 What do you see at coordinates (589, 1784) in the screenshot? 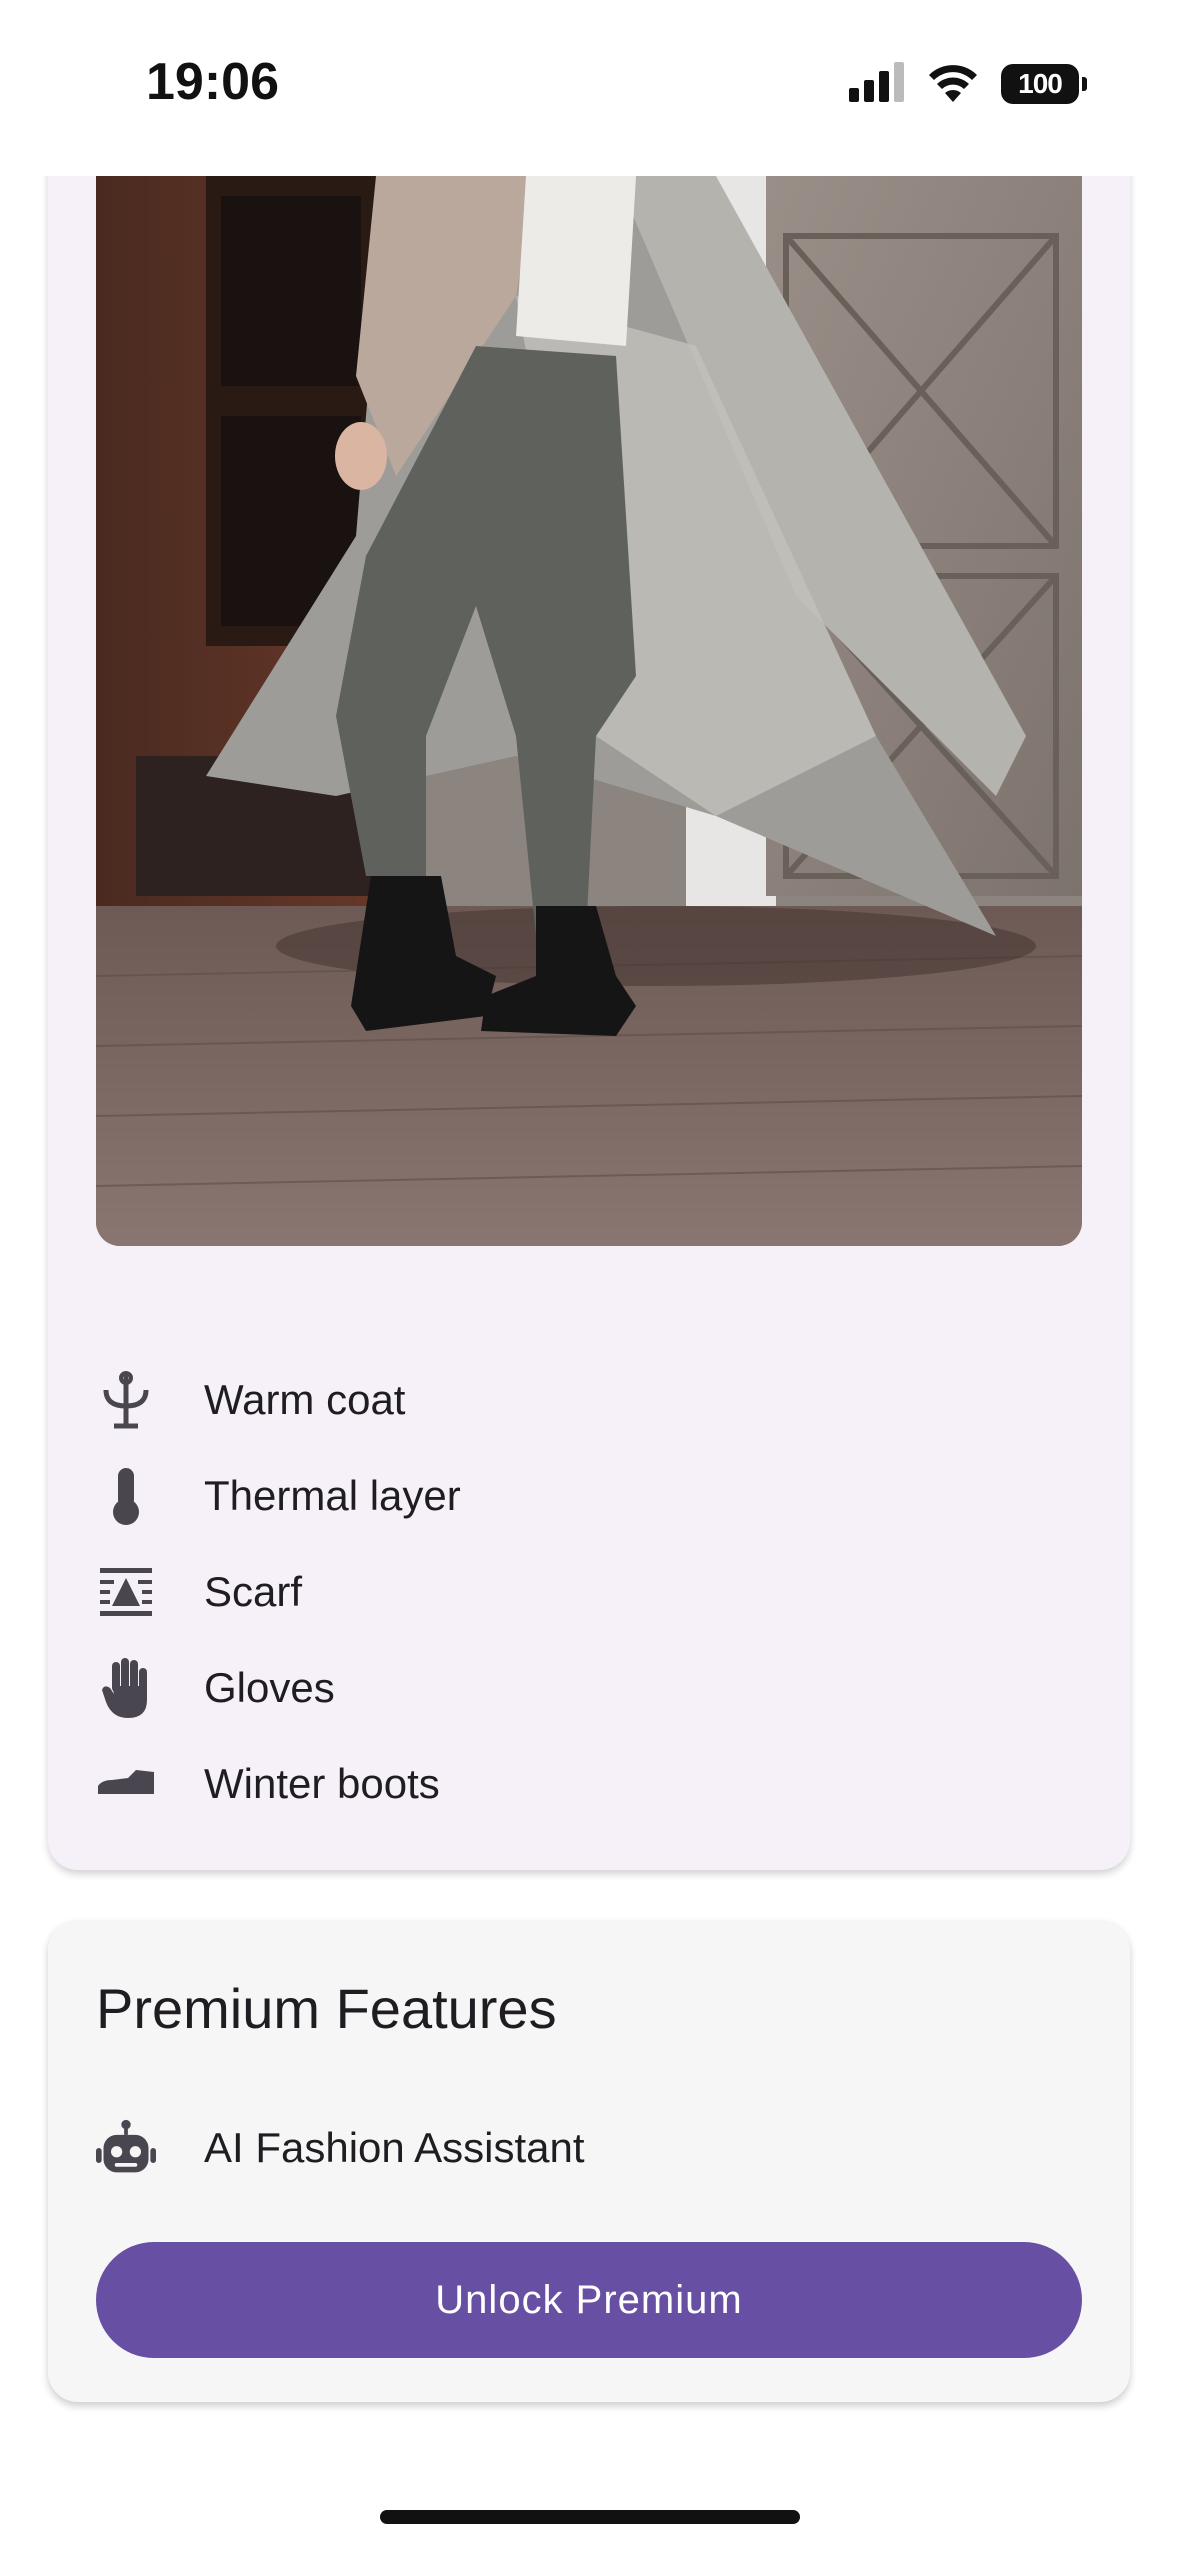
I see `list-item: Winter boots` at bounding box center [589, 1784].